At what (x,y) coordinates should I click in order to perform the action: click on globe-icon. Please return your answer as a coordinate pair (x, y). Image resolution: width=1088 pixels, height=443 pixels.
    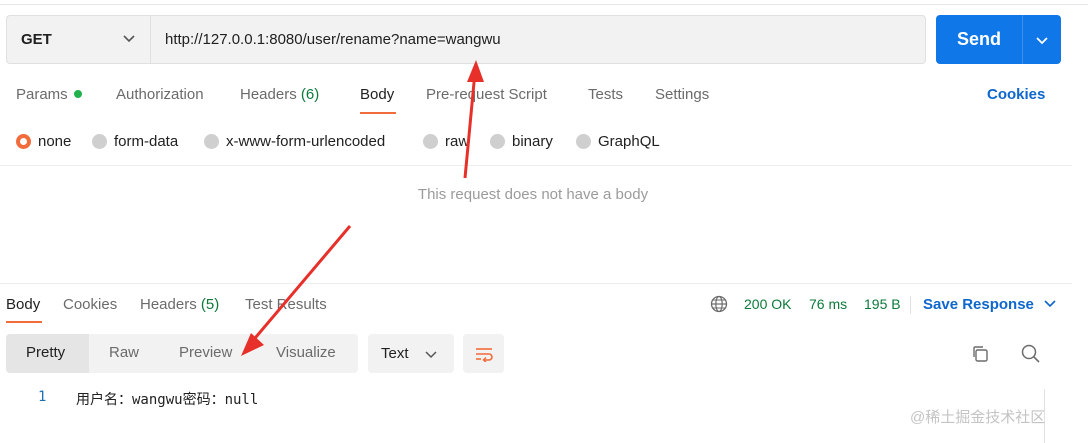
    Looking at the image, I should click on (719, 306).